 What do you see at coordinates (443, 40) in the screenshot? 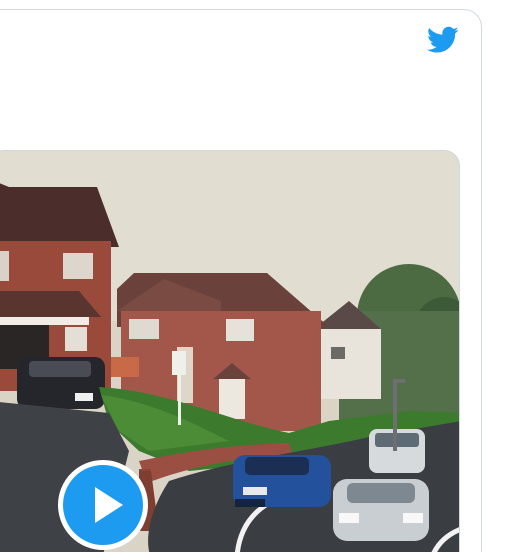
I see `twitter-bird-icon` at bounding box center [443, 40].